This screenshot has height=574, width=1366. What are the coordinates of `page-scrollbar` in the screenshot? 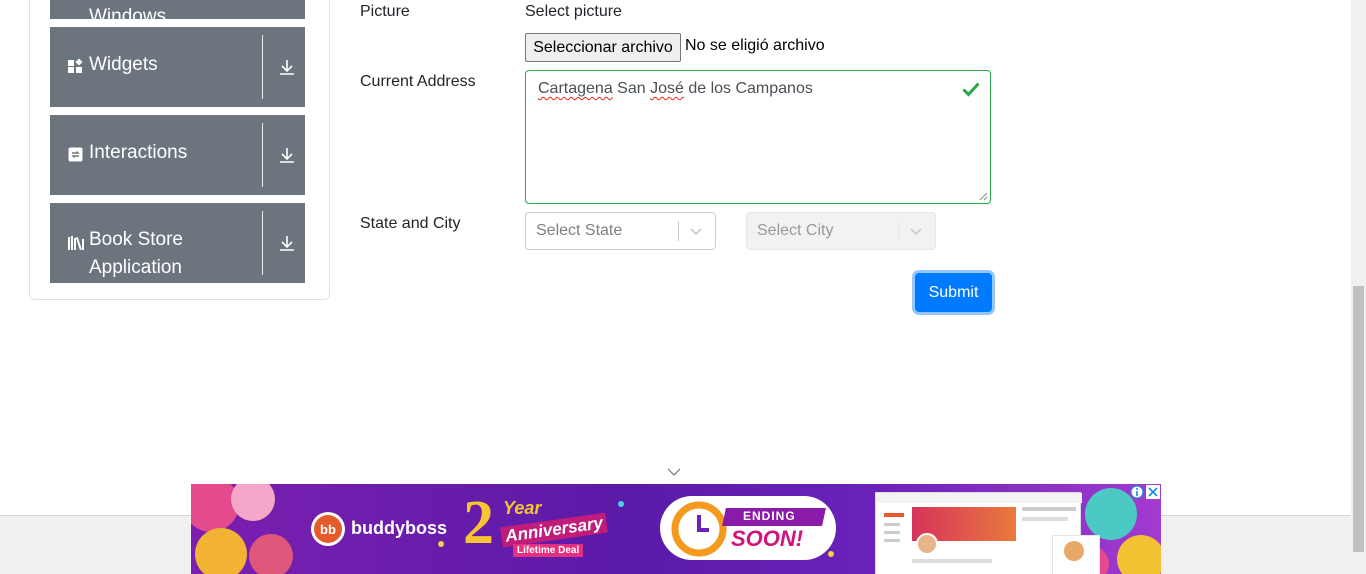 It's located at (1358, 287).